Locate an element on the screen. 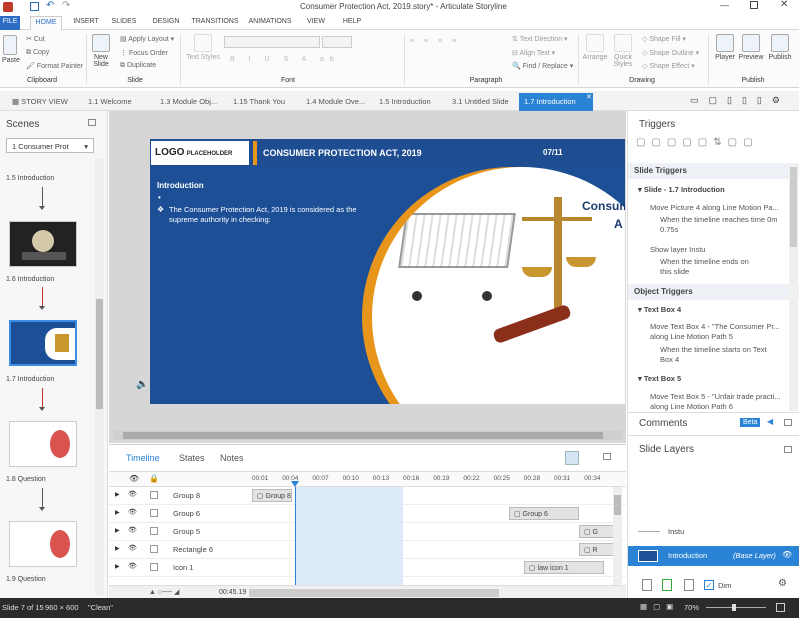  new-layer-icon is located at coordinates (647, 585).